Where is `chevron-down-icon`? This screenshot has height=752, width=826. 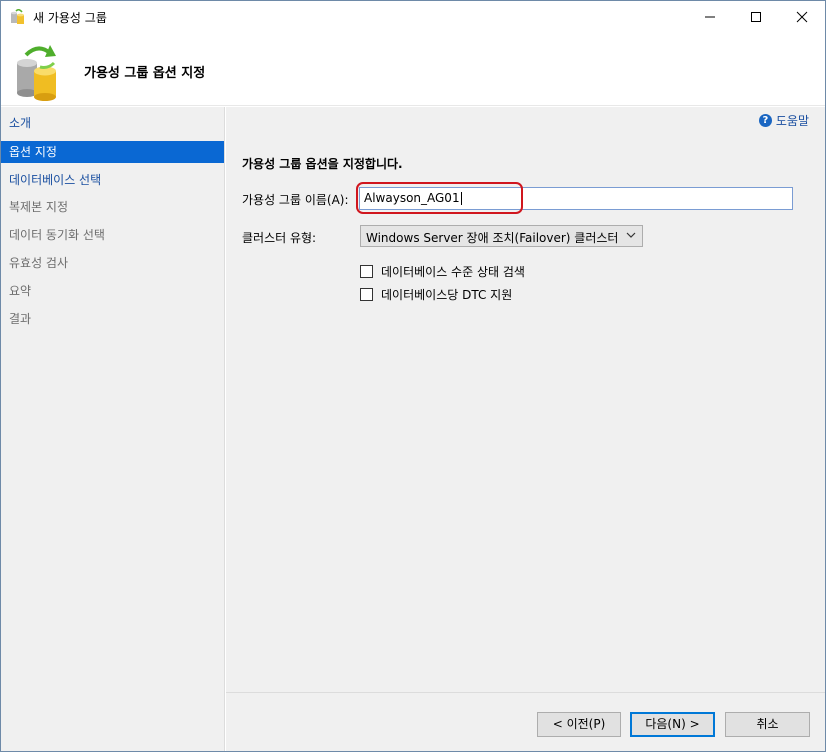 chevron-down-icon is located at coordinates (631, 236).